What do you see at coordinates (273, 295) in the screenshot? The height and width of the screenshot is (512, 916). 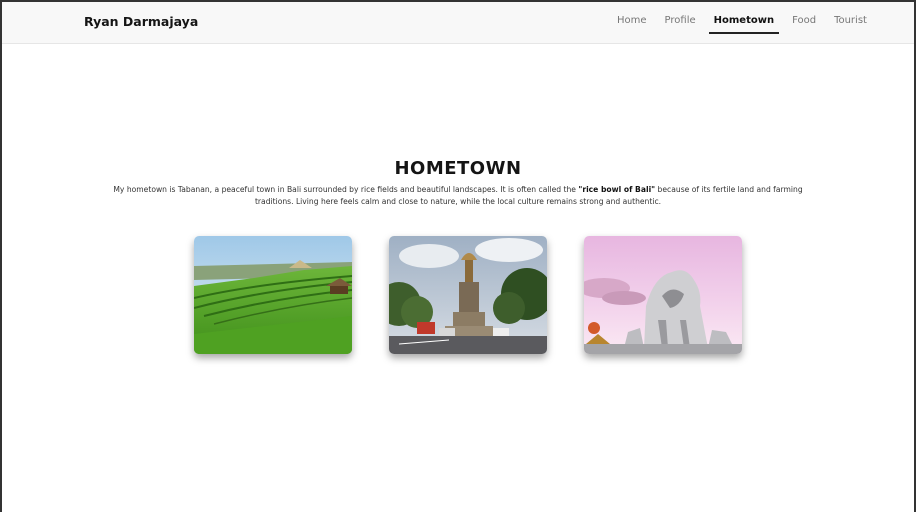 I see `rice-terrace-photo` at bounding box center [273, 295].